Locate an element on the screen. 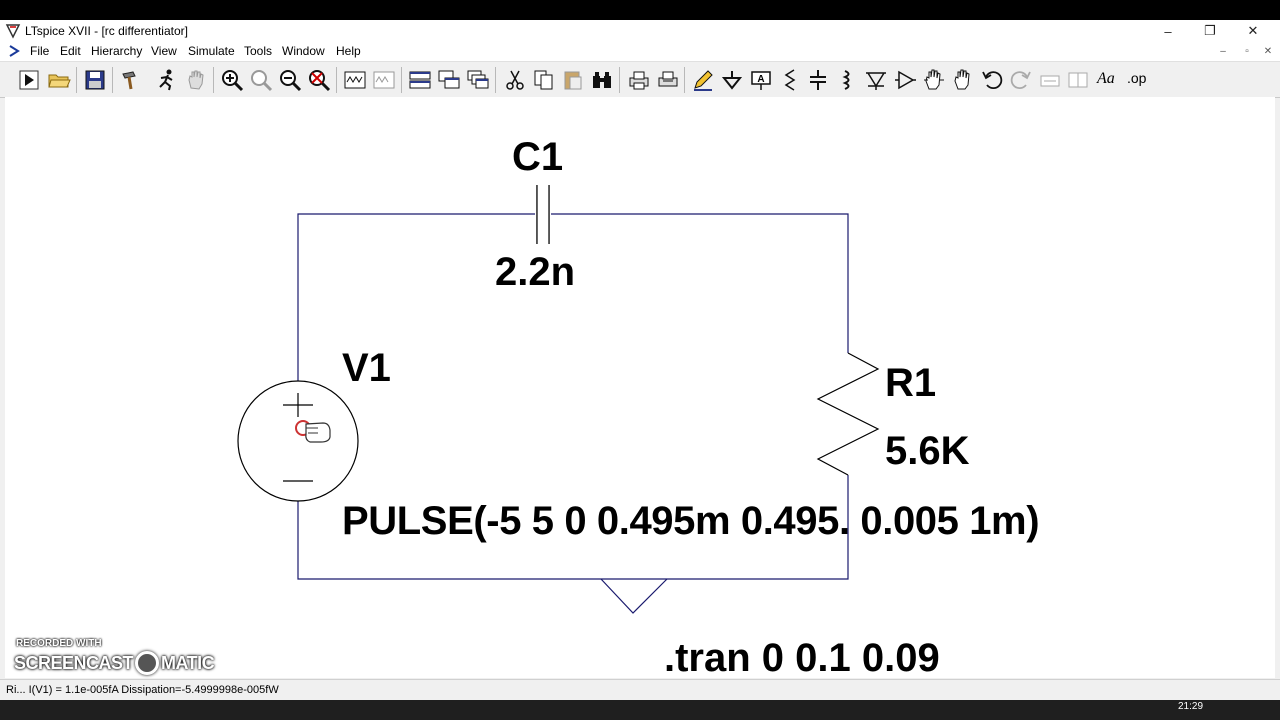 The height and width of the screenshot is (720, 1280). r1-name-label: R1 is located at coordinates (910, 383).